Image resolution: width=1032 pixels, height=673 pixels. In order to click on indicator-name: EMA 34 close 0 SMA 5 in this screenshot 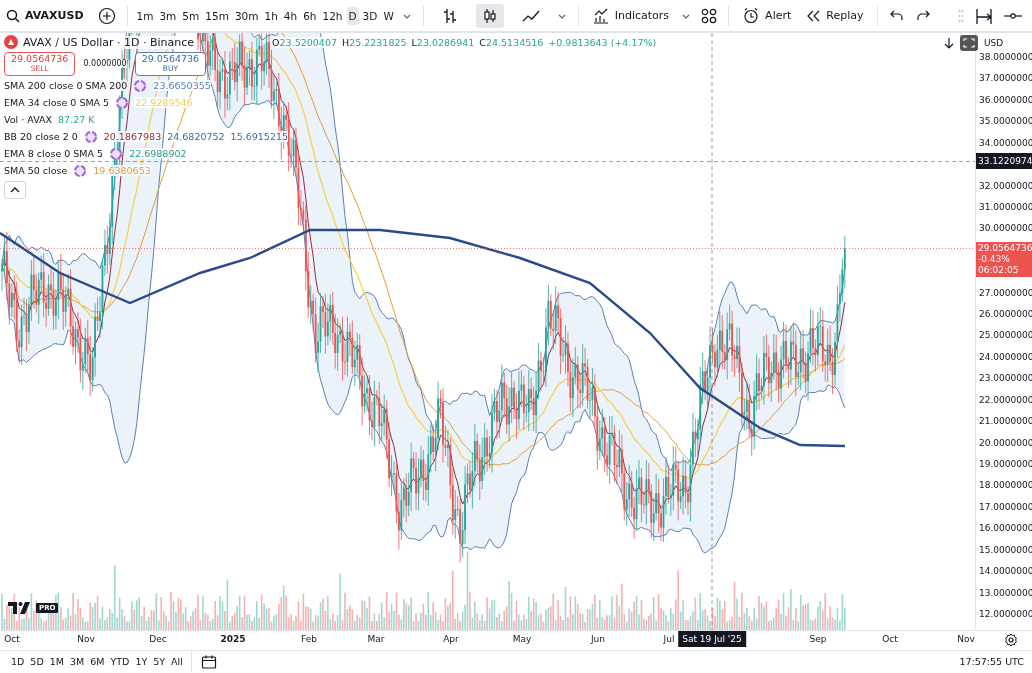, I will do `click(57, 103)`.